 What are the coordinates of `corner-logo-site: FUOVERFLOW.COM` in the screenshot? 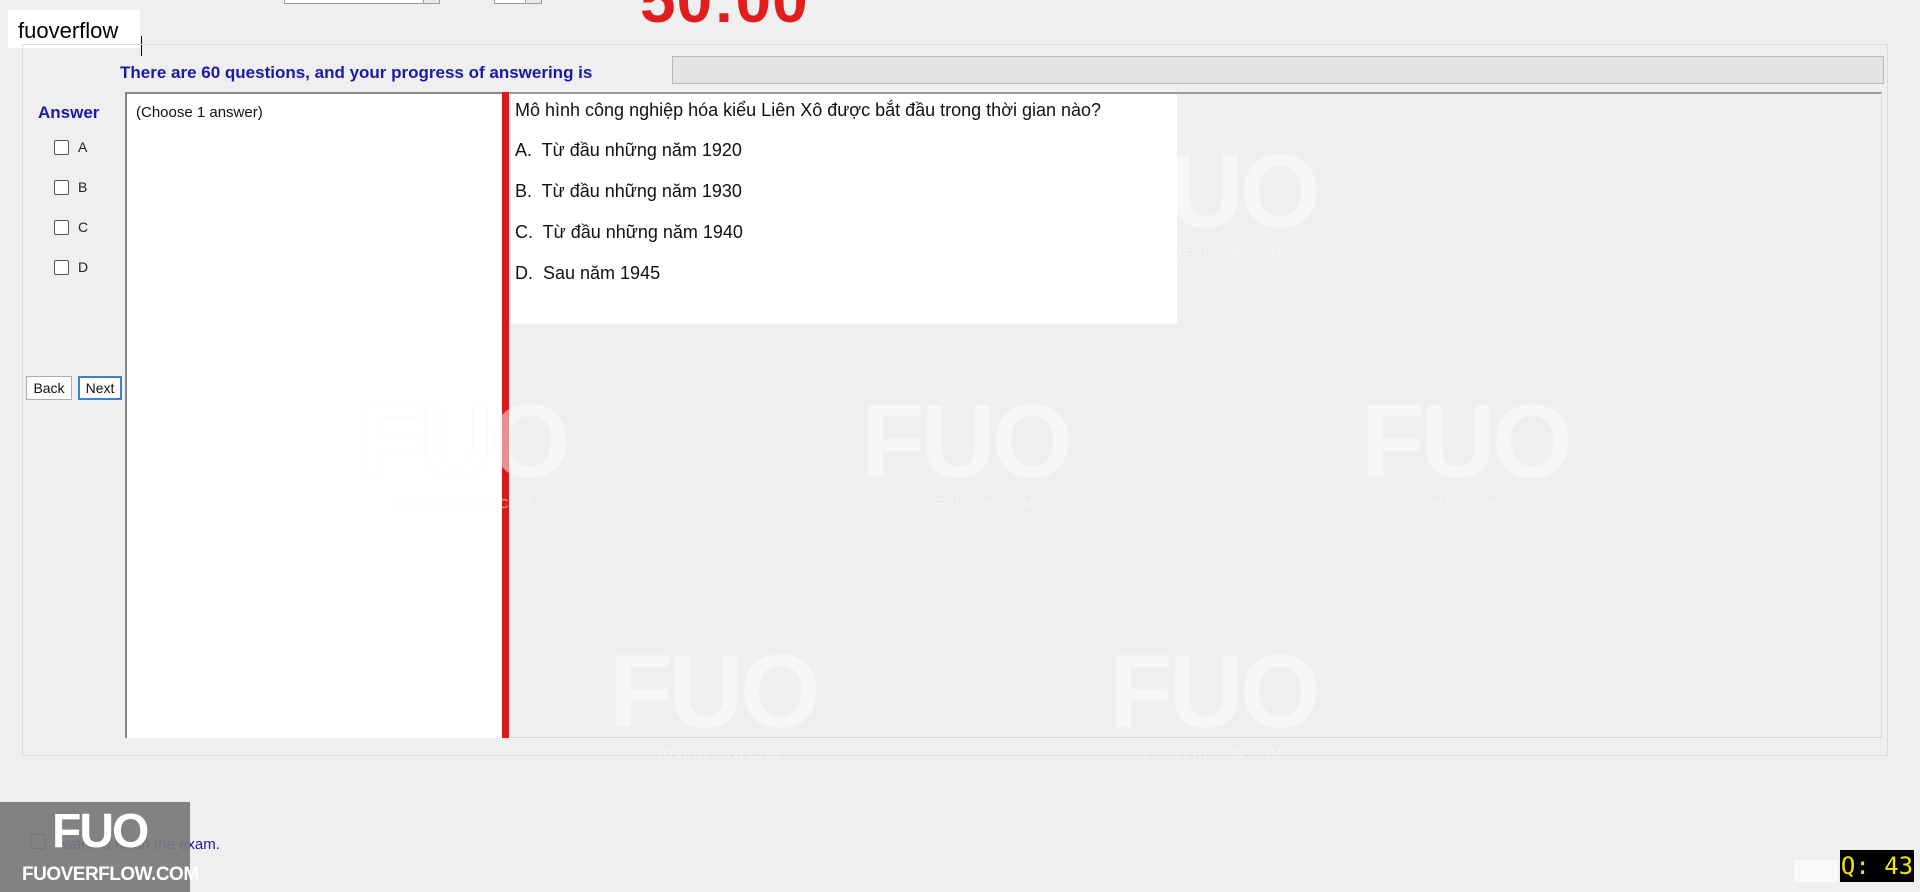 It's located at (110, 874).